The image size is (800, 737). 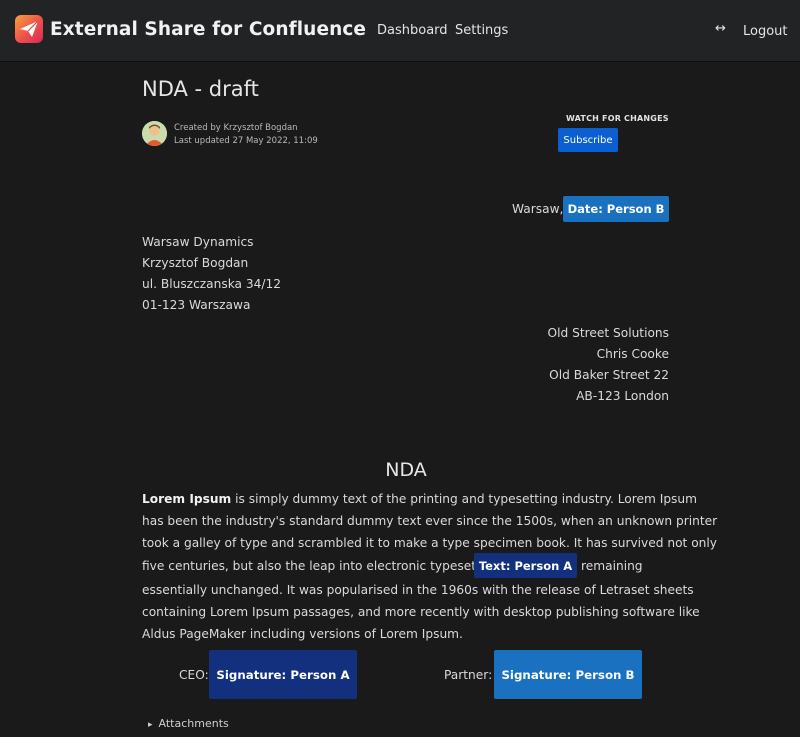 I want to click on recipient-line: Old Baker Street 22, so click(x=609, y=375).